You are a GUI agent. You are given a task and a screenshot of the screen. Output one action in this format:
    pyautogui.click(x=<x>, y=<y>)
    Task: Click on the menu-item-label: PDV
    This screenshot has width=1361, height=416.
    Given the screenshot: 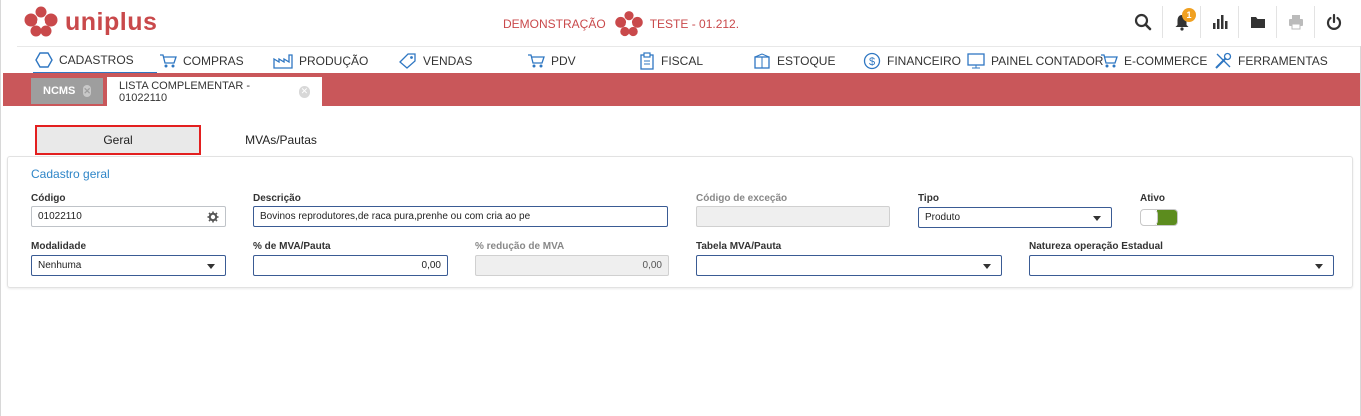 What is the action you would take?
    pyautogui.click(x=563, y=60)
    